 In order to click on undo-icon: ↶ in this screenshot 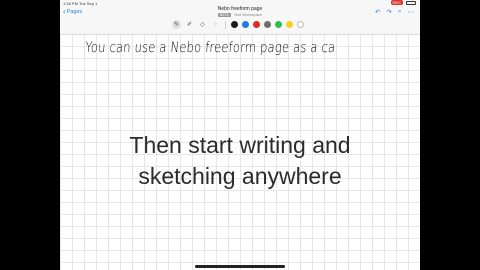, I will do `click(377, 12)`.